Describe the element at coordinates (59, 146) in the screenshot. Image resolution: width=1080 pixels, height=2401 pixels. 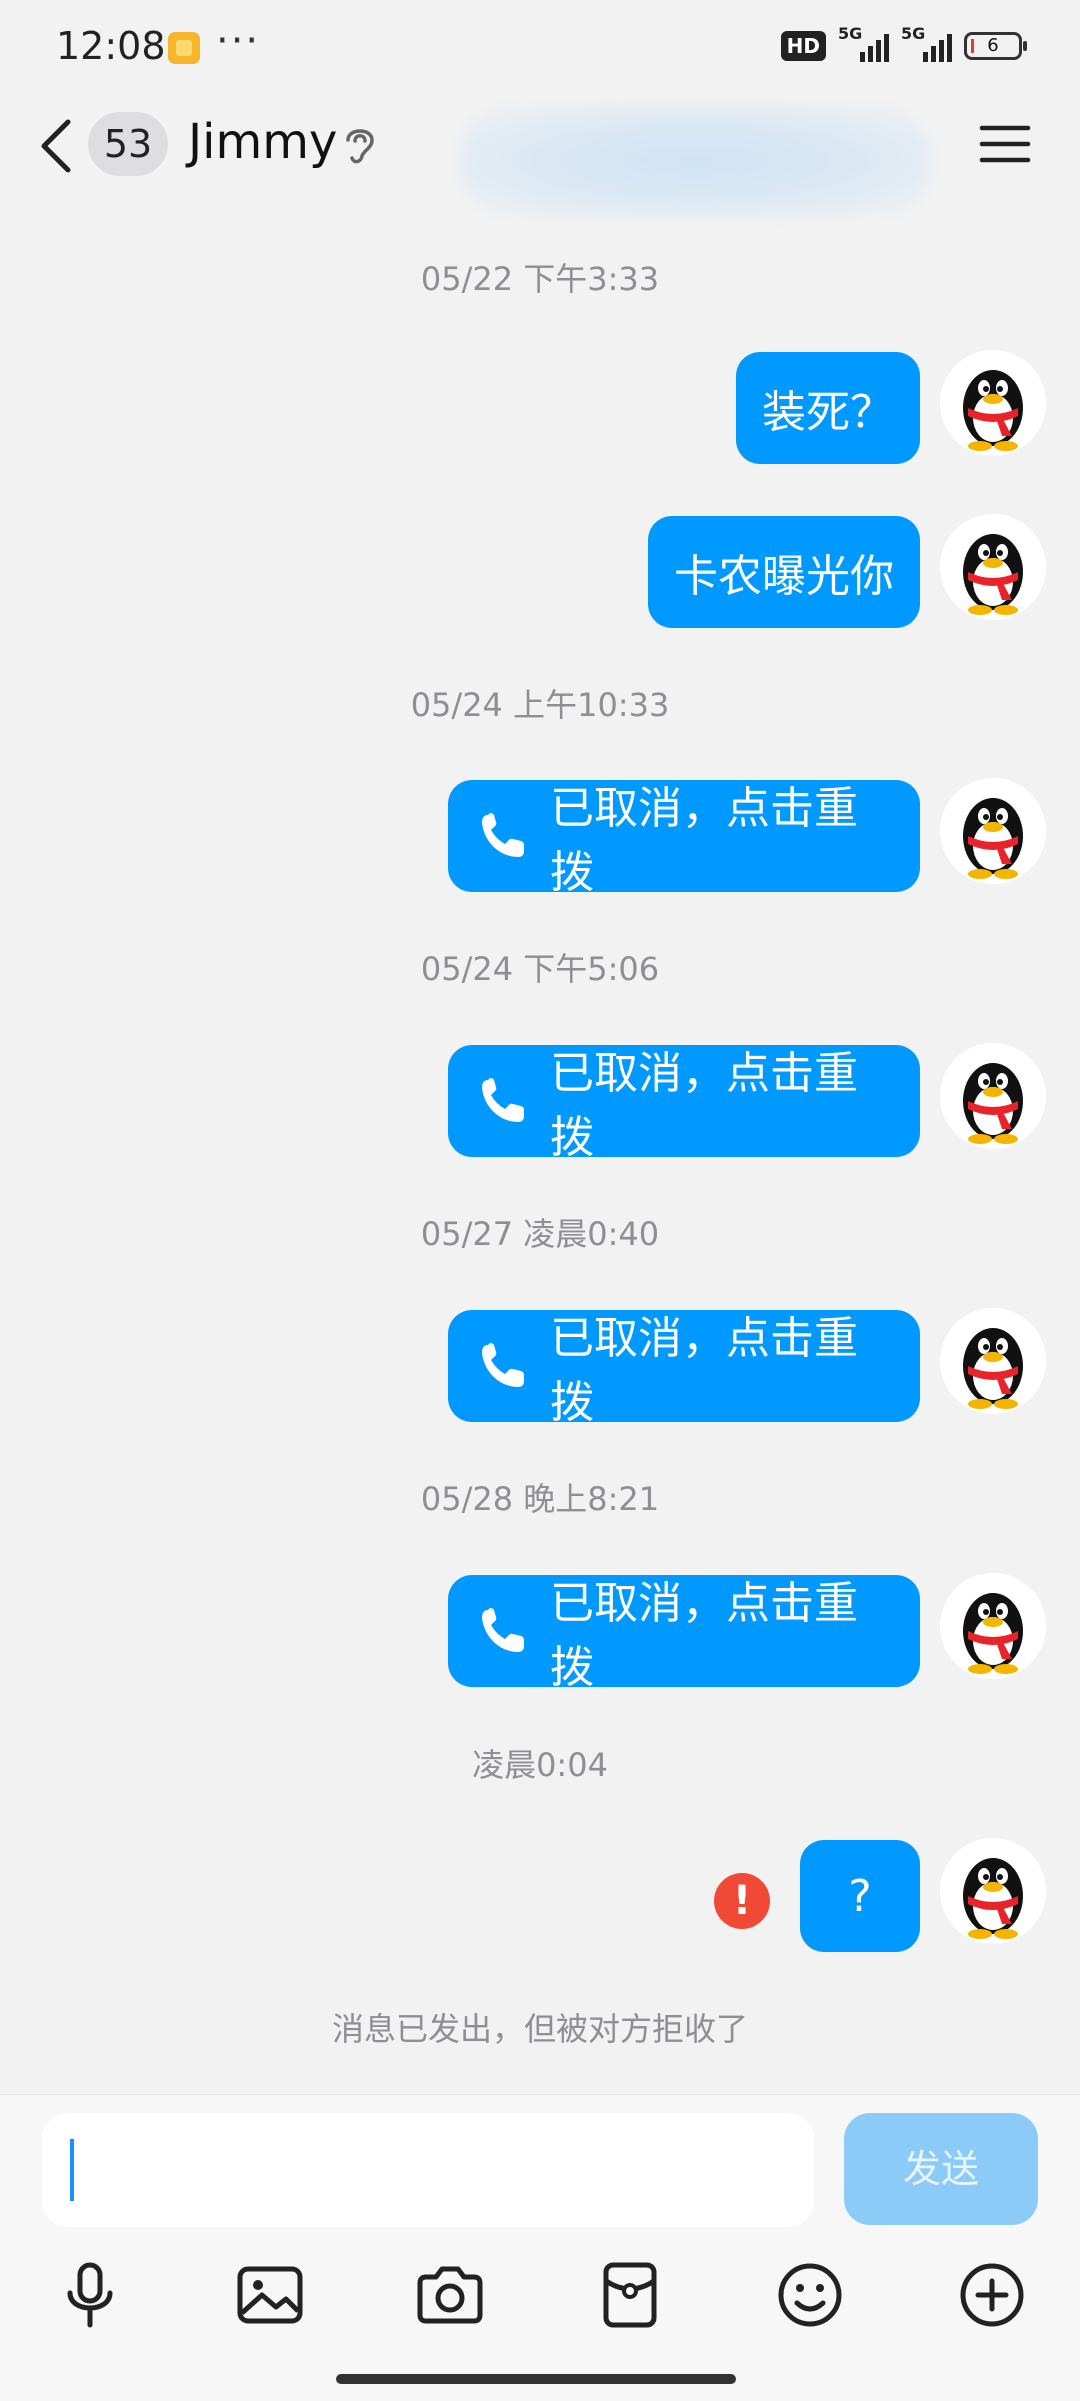
I see `back-arrow-icon` at that location.